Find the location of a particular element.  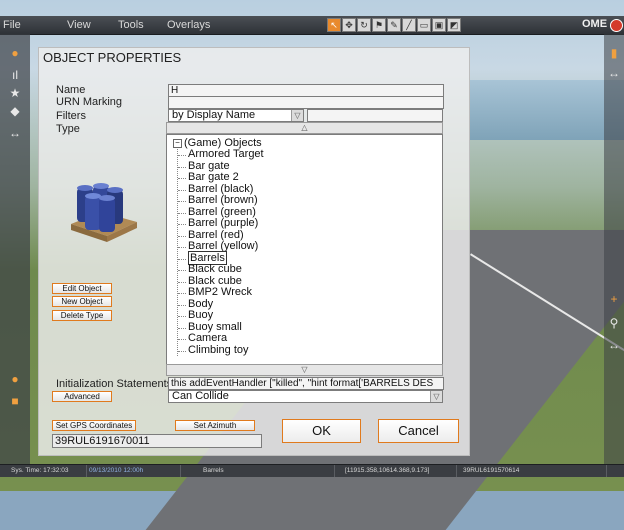

menu-overlays: Overlays is located at coordinates (188, 25).